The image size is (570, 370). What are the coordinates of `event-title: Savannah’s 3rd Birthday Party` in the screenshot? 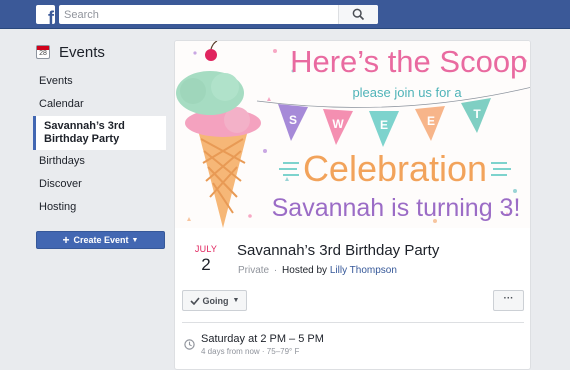 It's located at (338, 250).